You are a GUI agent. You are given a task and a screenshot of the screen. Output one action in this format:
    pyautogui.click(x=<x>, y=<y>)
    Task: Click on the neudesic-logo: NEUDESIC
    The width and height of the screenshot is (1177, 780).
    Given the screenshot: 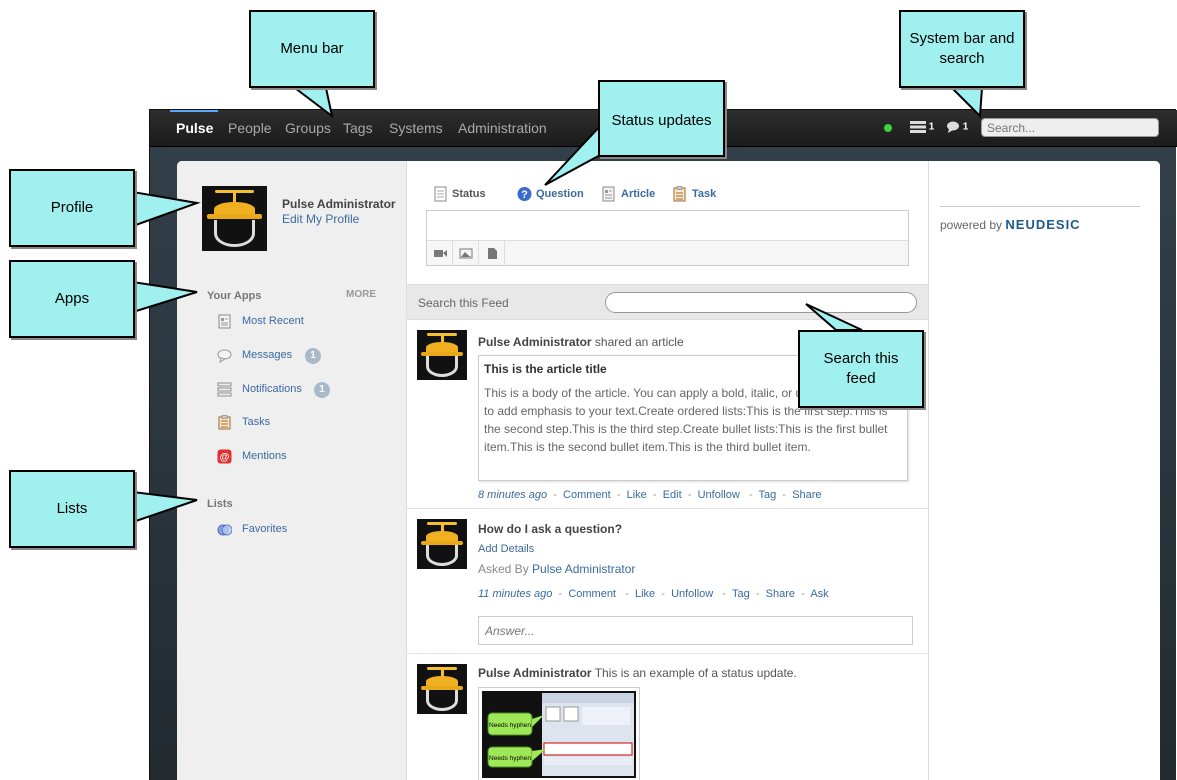 What is the action you would take?
    pyautogui.click(x=1042, y=224)
    